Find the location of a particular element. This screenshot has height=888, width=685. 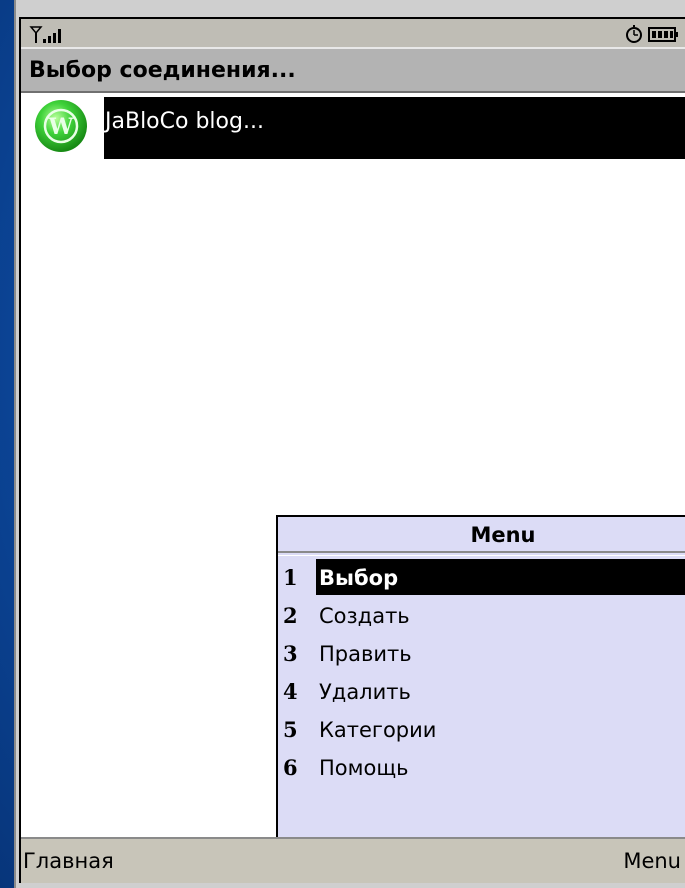

menu-item-label: Удалить is located at coordinates (365, 692).